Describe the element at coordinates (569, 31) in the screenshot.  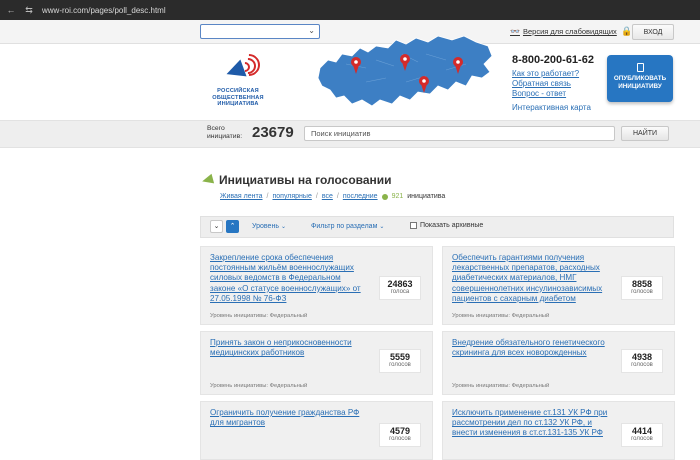
I see `accessibility-version-label: Версия для слабовидящих` at that location.